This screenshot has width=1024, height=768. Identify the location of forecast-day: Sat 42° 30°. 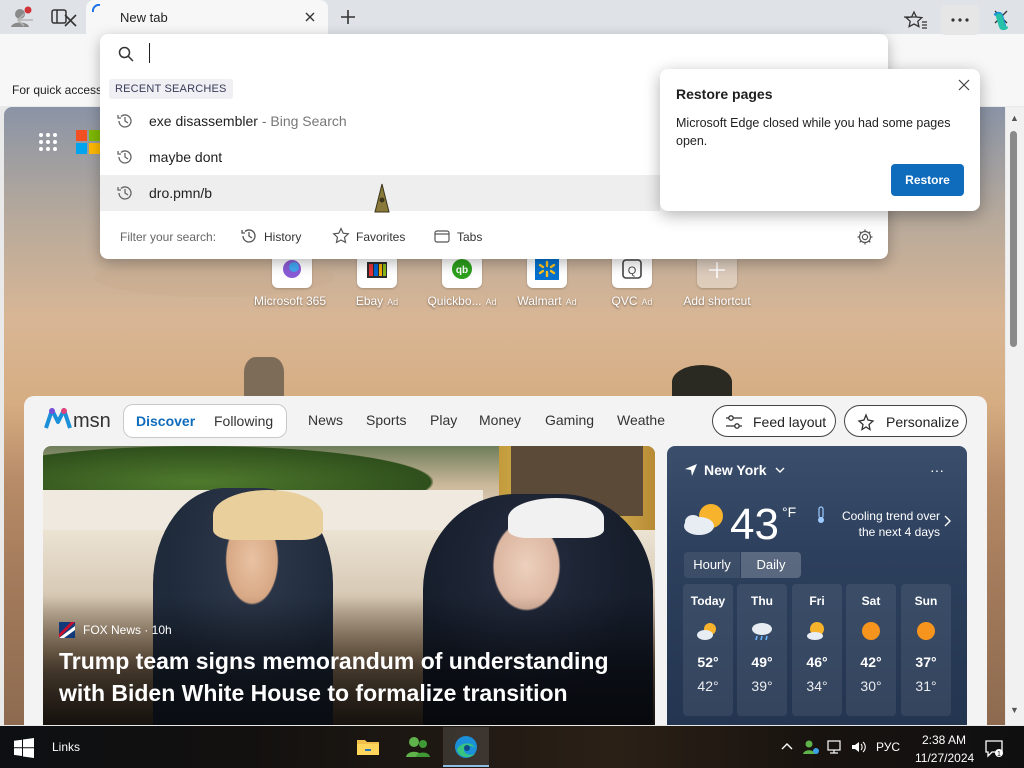
(871, 650).